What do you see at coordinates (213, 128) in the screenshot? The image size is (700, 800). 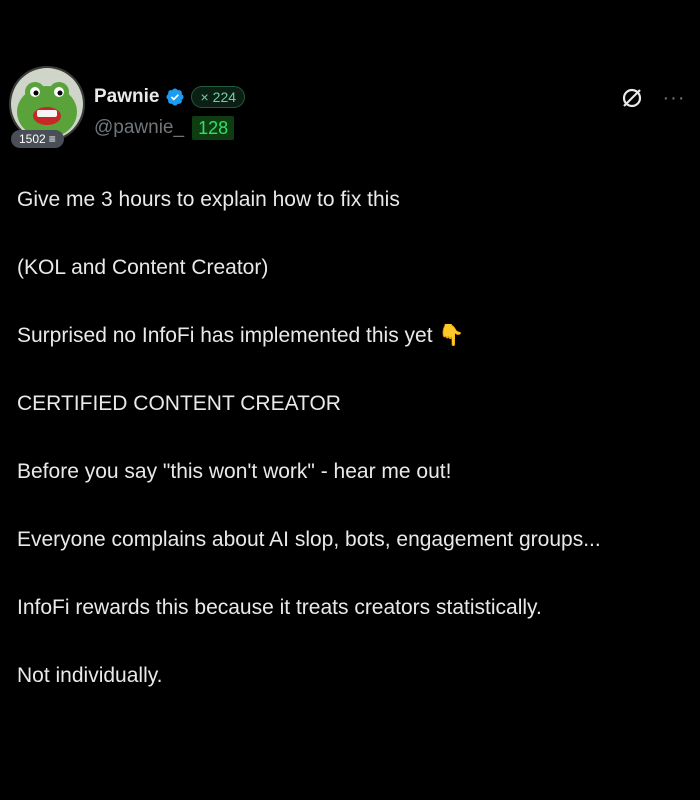 I see `score-badge: 128` at bounding box center [213, 128].